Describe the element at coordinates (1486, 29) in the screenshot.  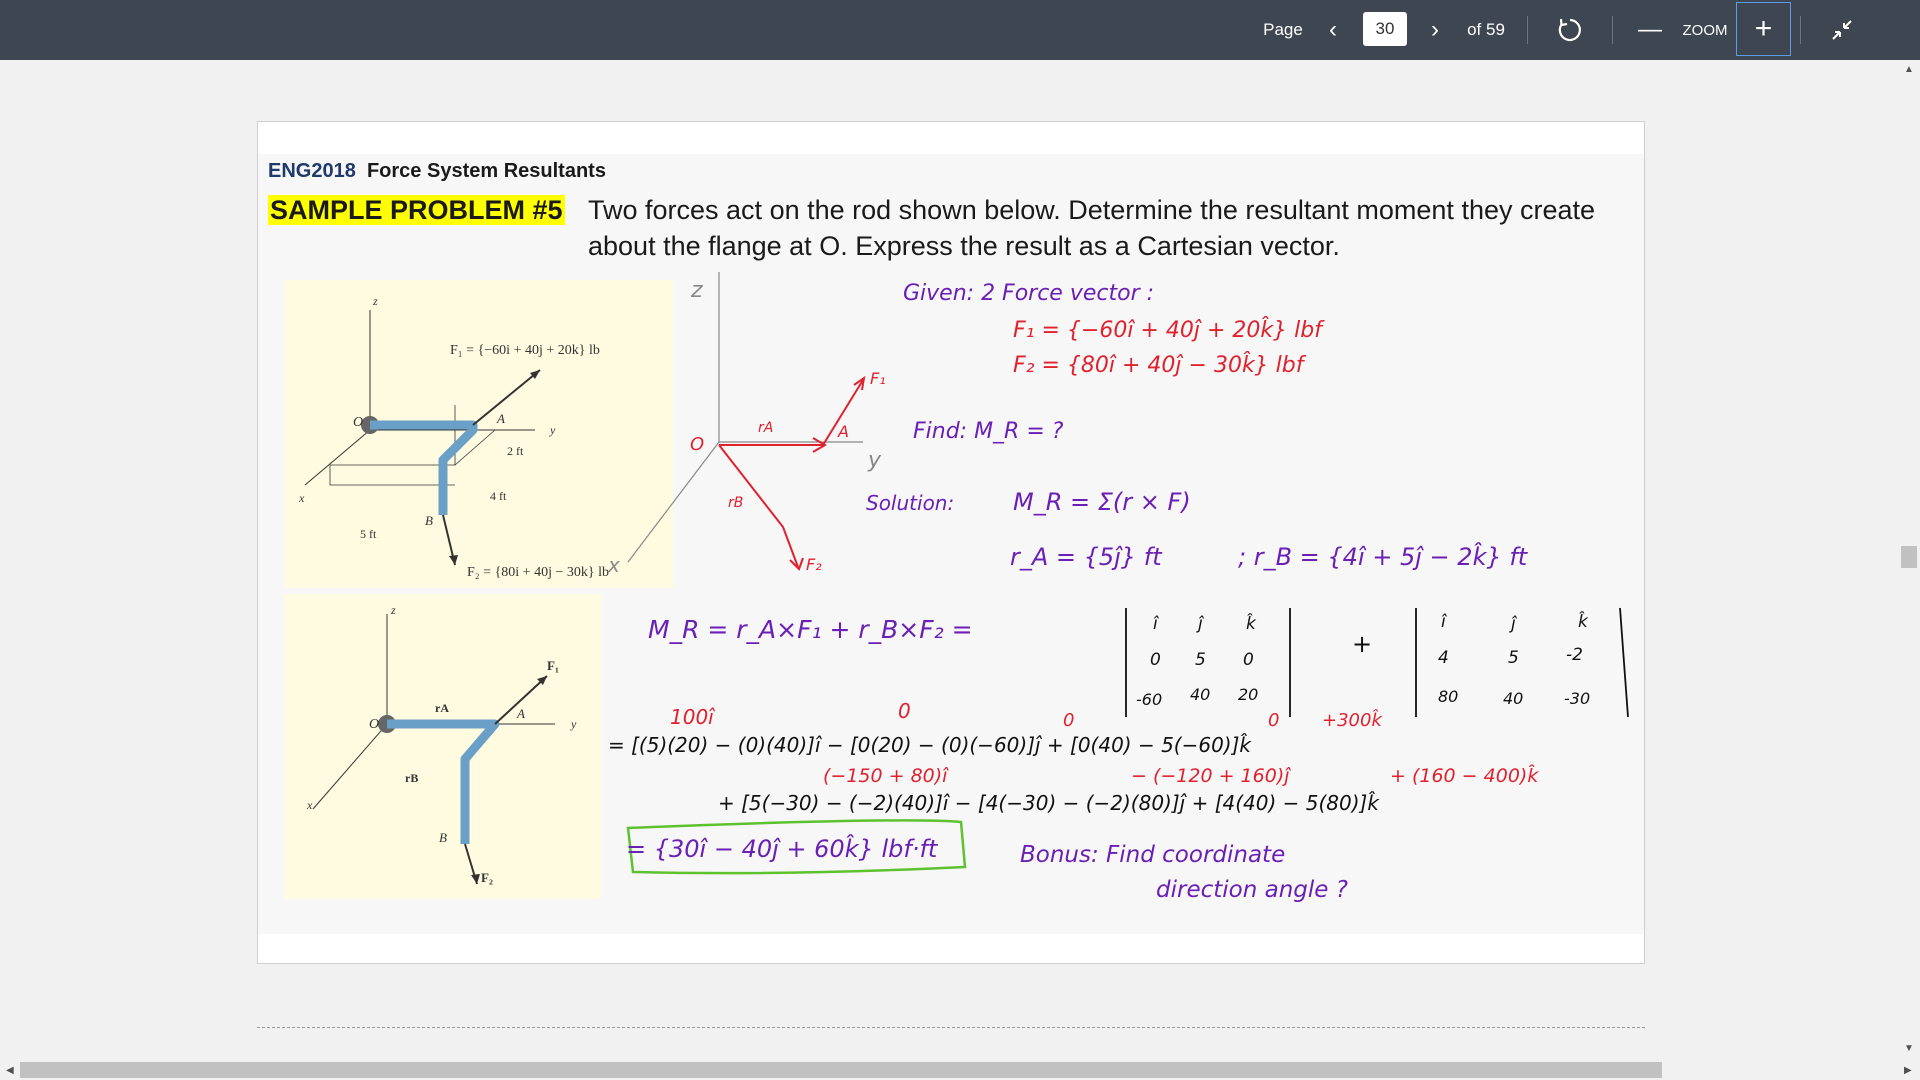
I see `page-count: of 59` at that location.